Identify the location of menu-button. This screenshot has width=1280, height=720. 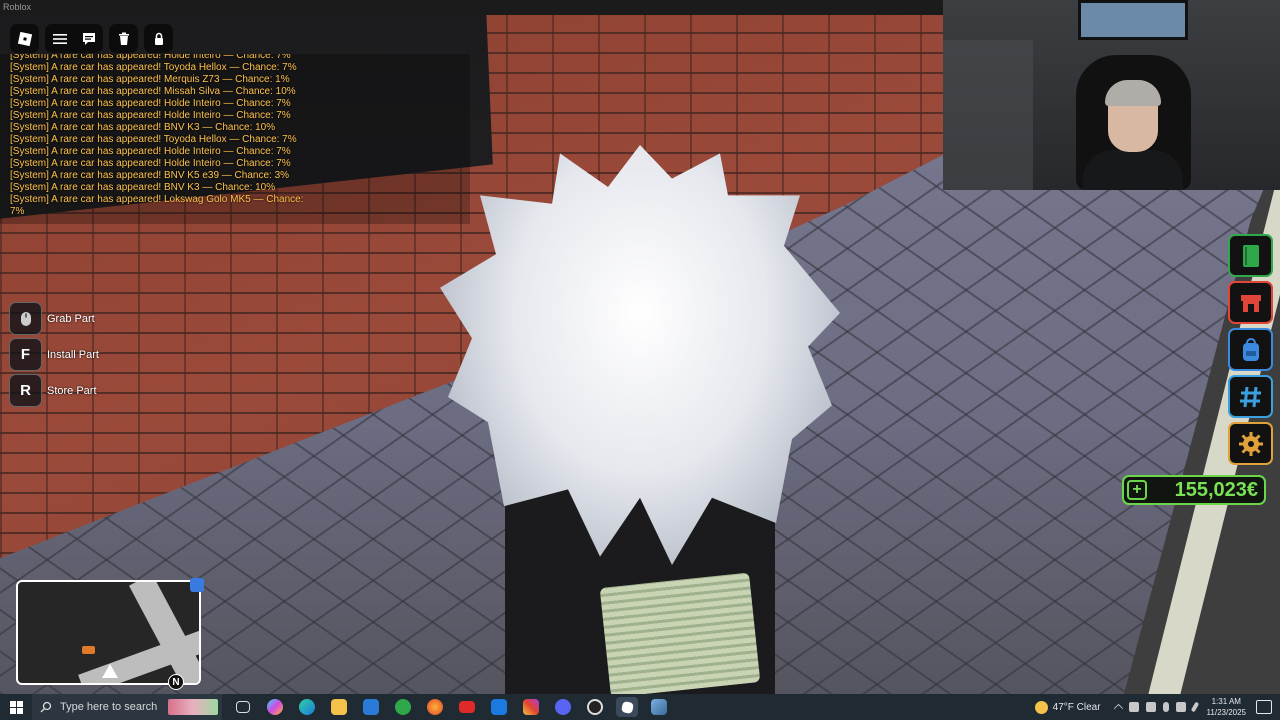
(59, 38).